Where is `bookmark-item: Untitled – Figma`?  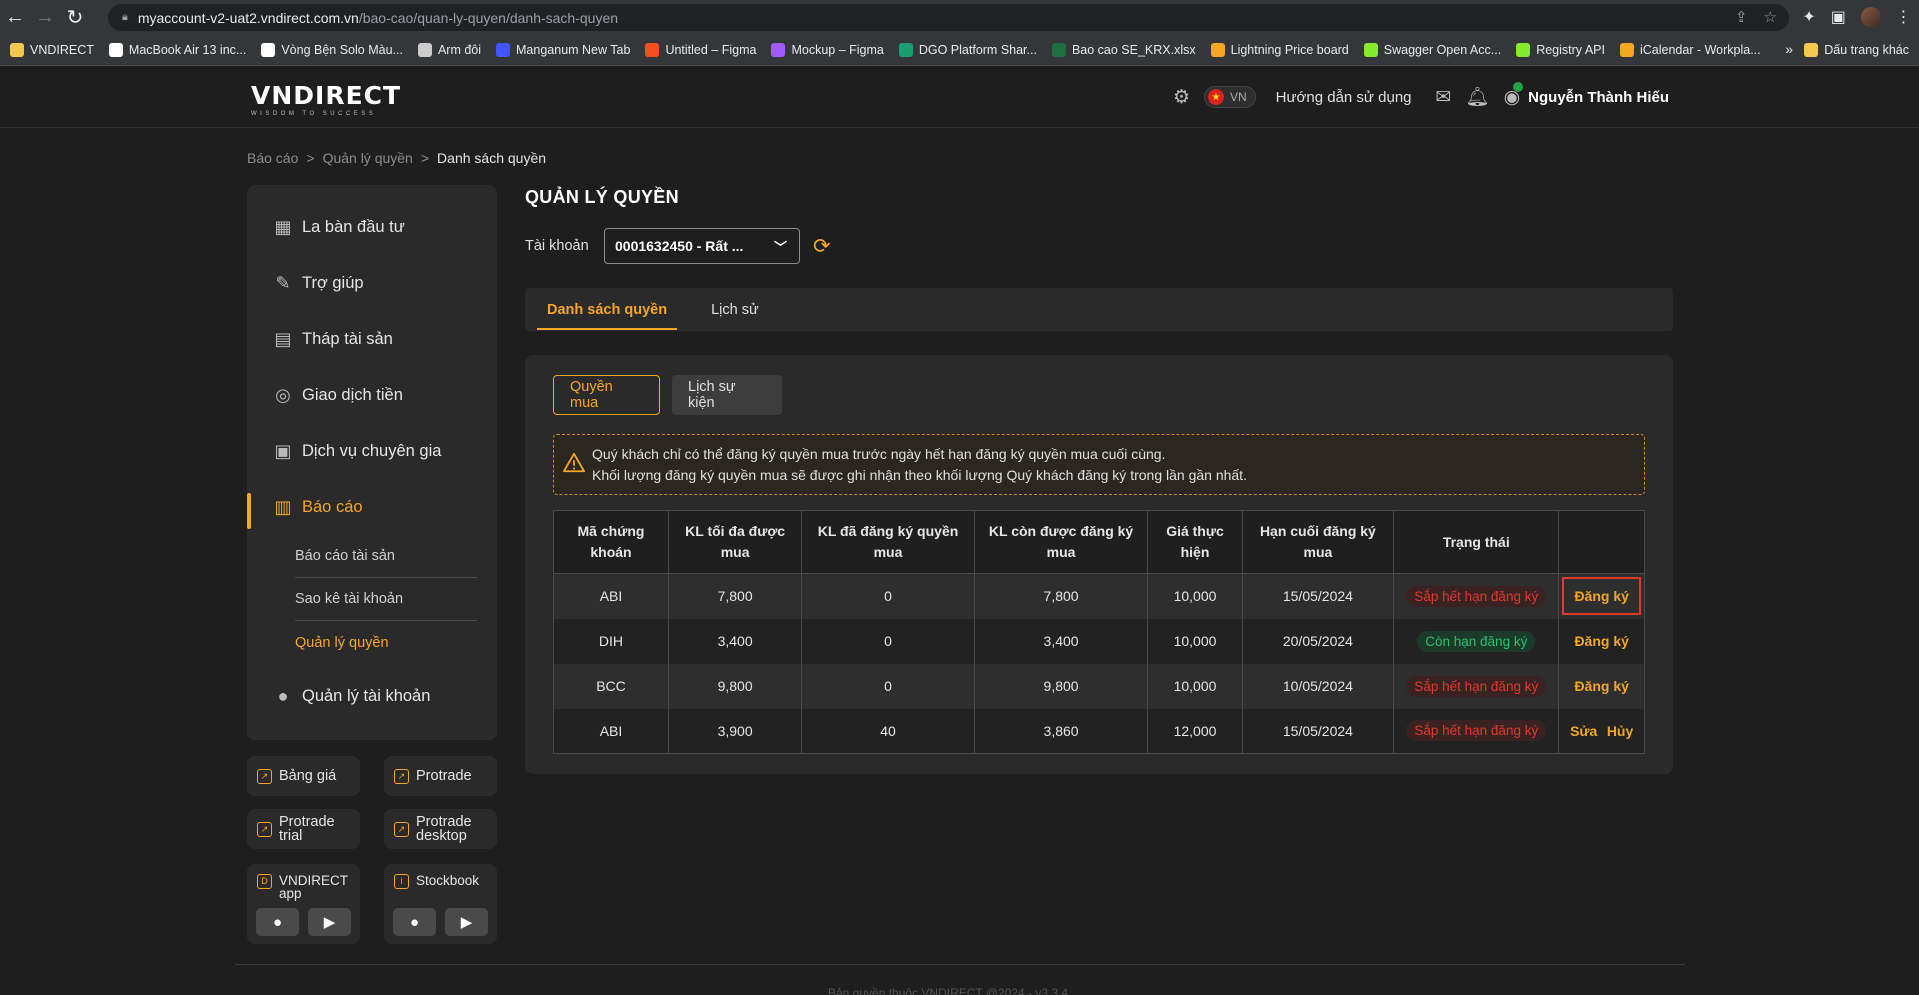
bookmark-item: Untitled – Figma is located at coordinates (700, 49).